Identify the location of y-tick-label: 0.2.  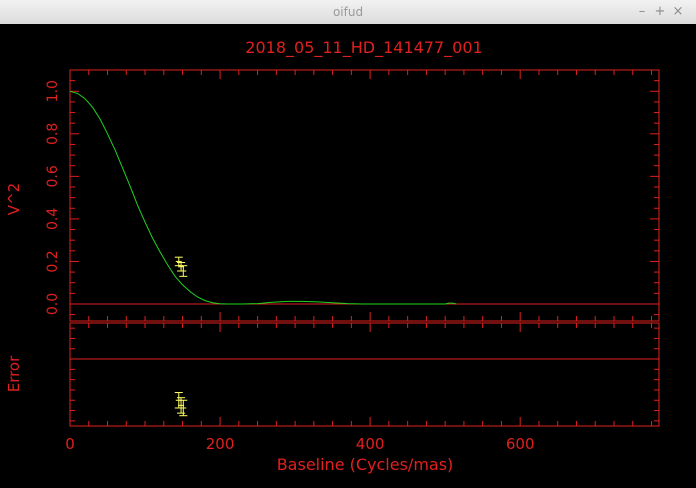
(53, 261).